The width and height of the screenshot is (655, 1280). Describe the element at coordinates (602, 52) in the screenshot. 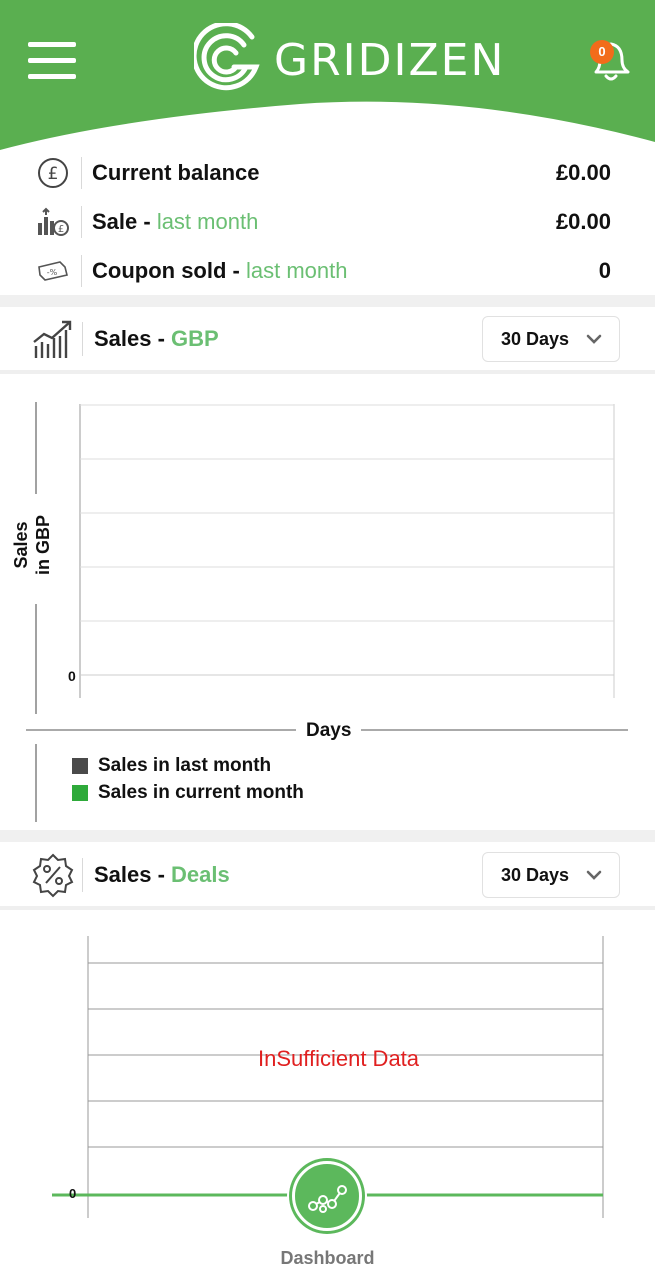

I see `notification-badge: 0` at that location.